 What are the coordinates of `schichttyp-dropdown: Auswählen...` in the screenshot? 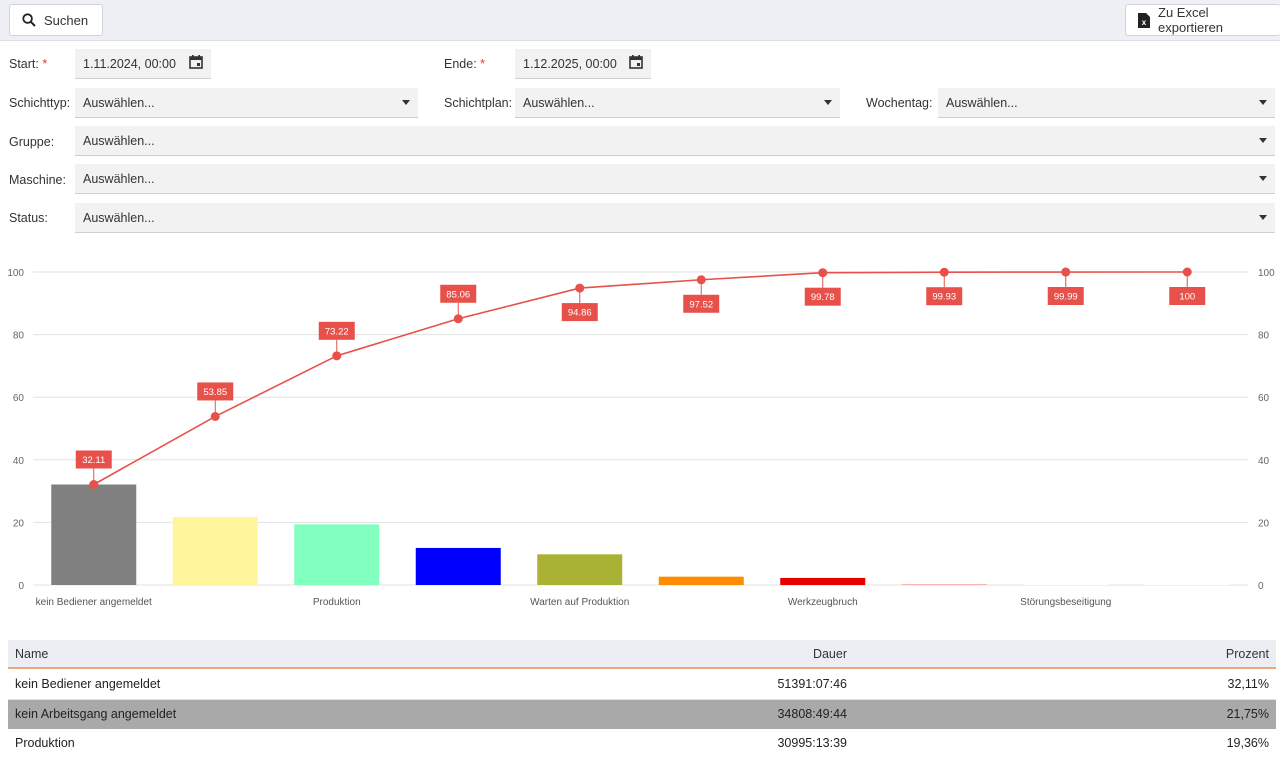 It's located at (246, 103).